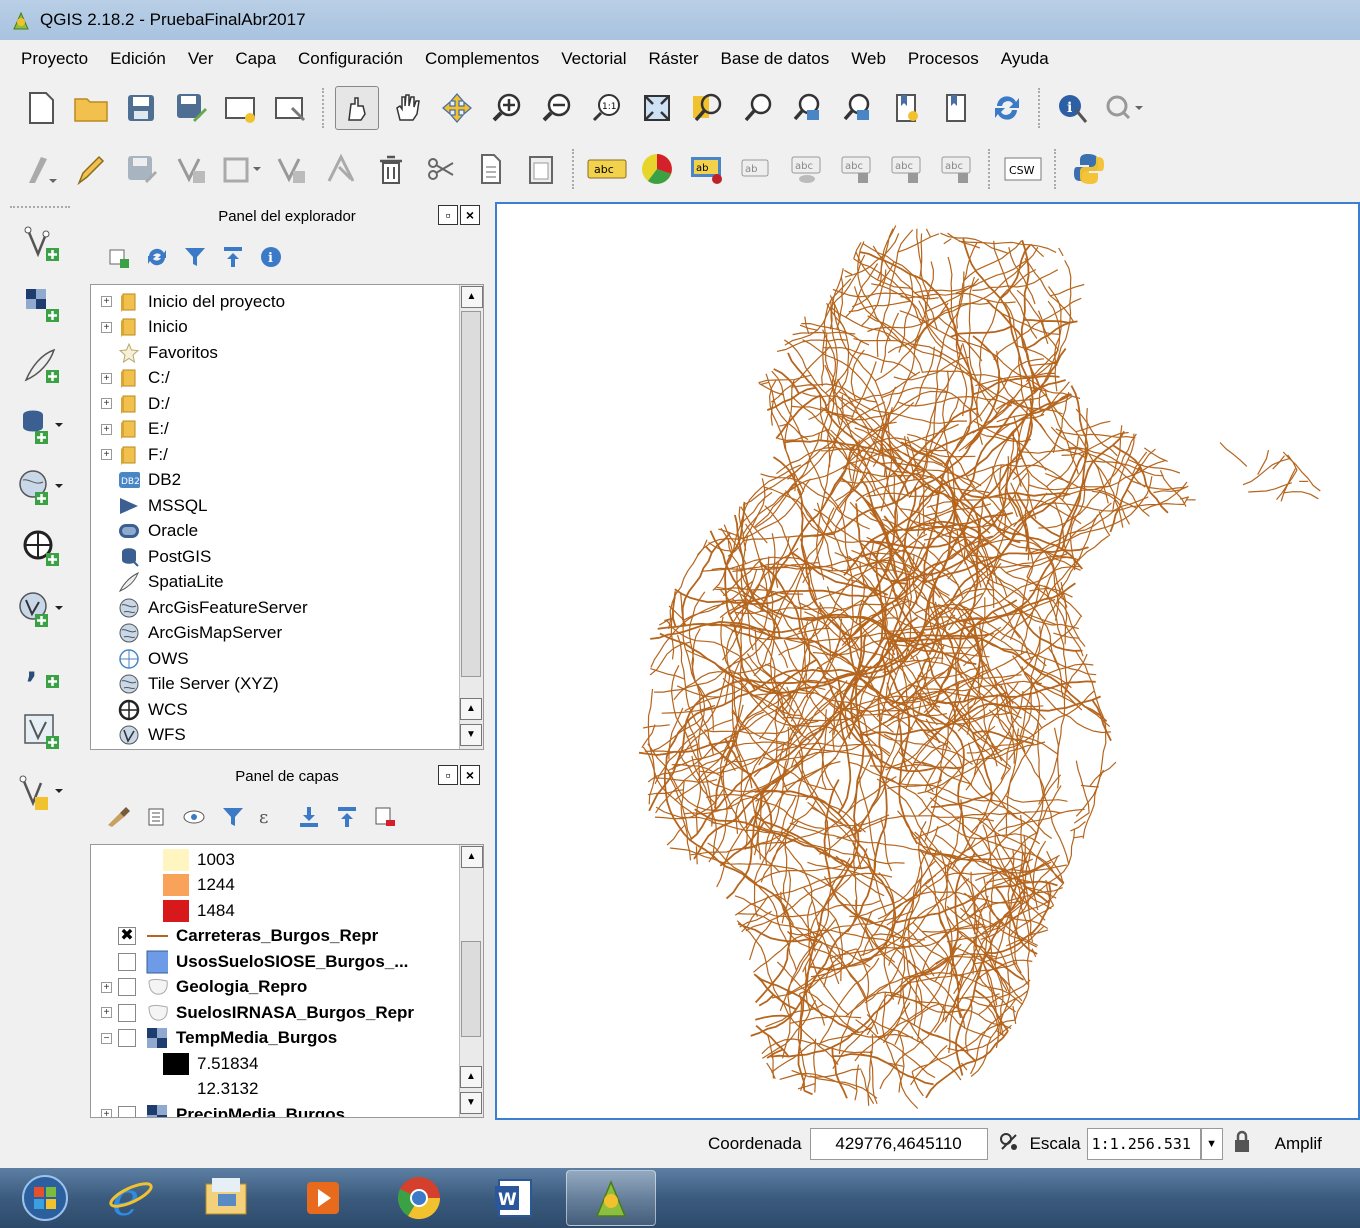  What do you see at coordinates (141, 169) in the screenshot?
I see `save-edits-icon` at bounding box center [141, 169].